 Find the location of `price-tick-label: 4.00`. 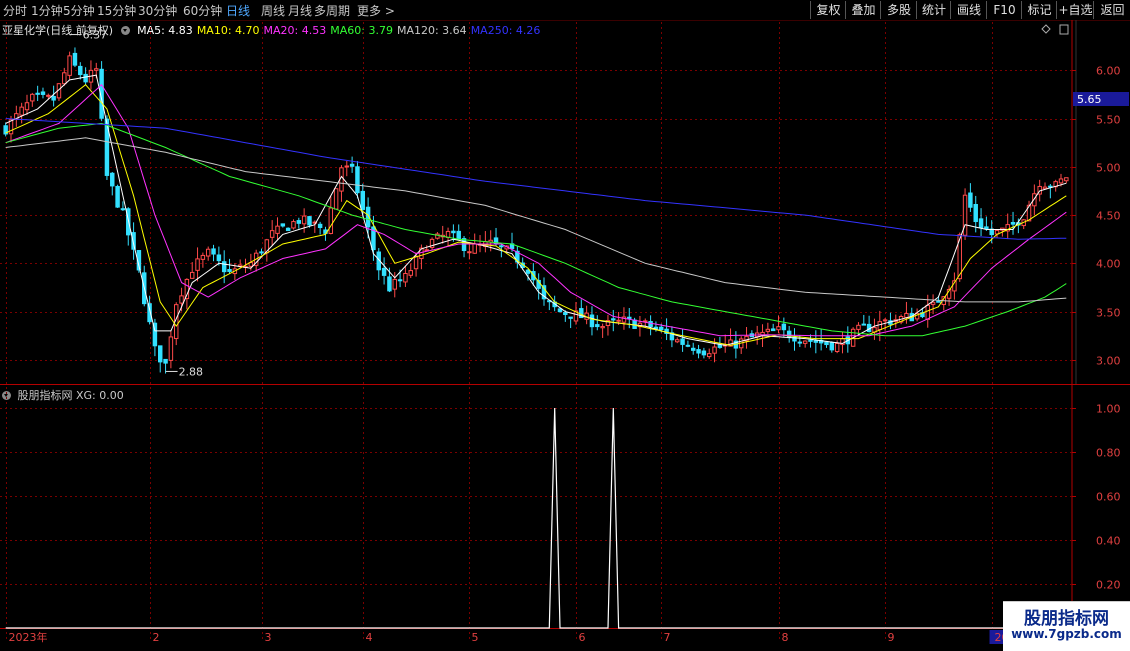

price-tick-label: 4.00 is located at coordinates (1108, 264).